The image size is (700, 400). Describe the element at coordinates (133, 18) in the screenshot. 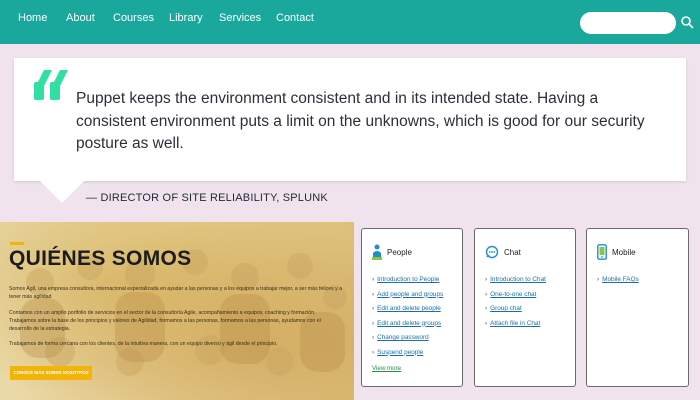

I see `nav-item-courses: Courses` at that location.